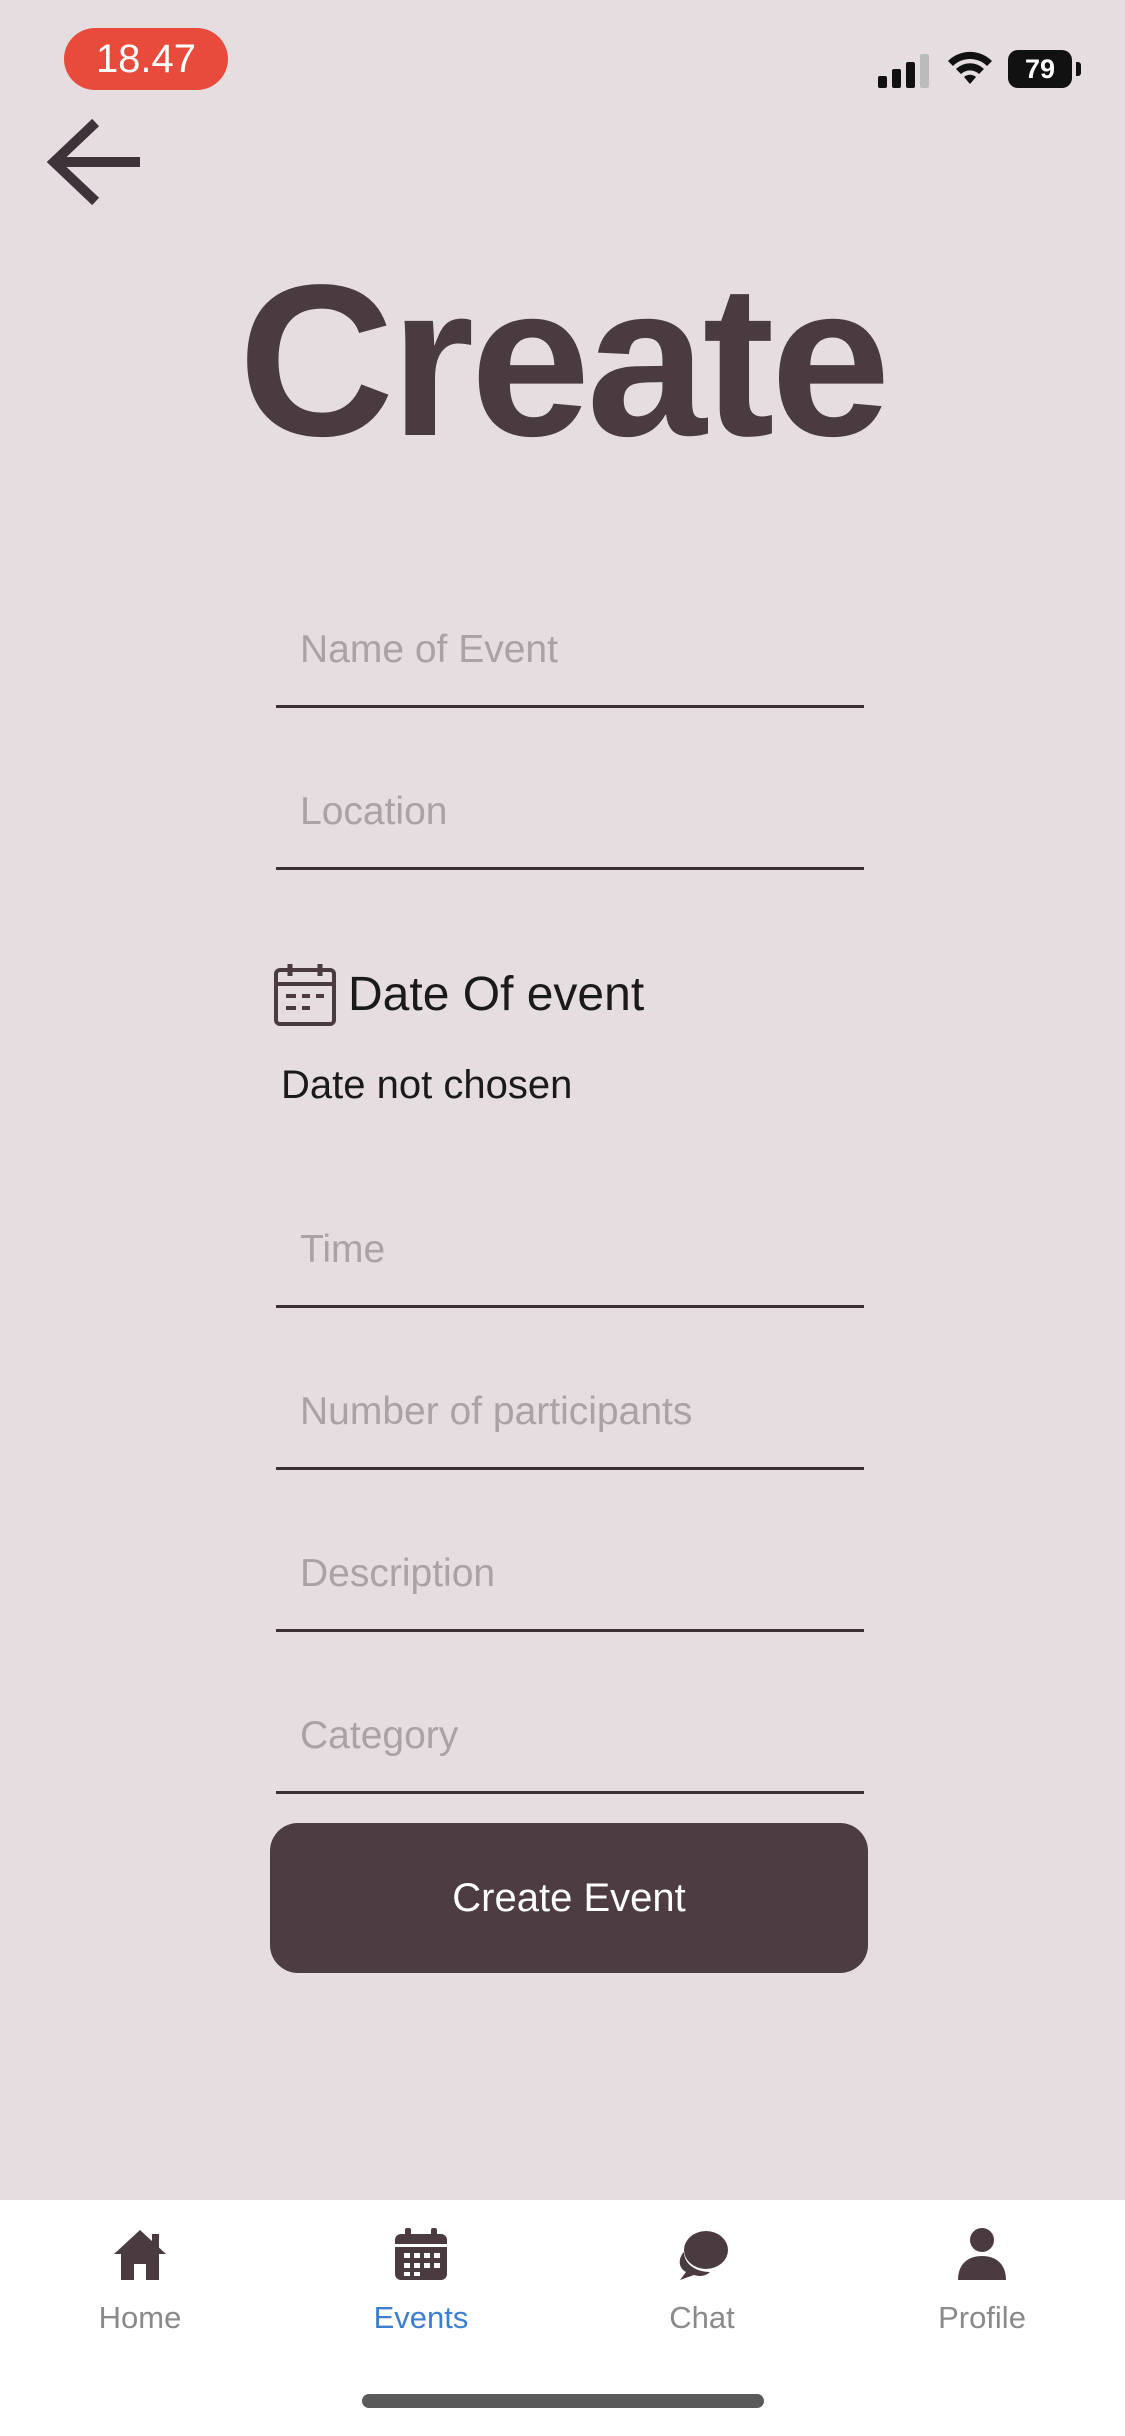 This screenshot has width=1125, height=2436. I want to click on location-input, so click(570, 812).